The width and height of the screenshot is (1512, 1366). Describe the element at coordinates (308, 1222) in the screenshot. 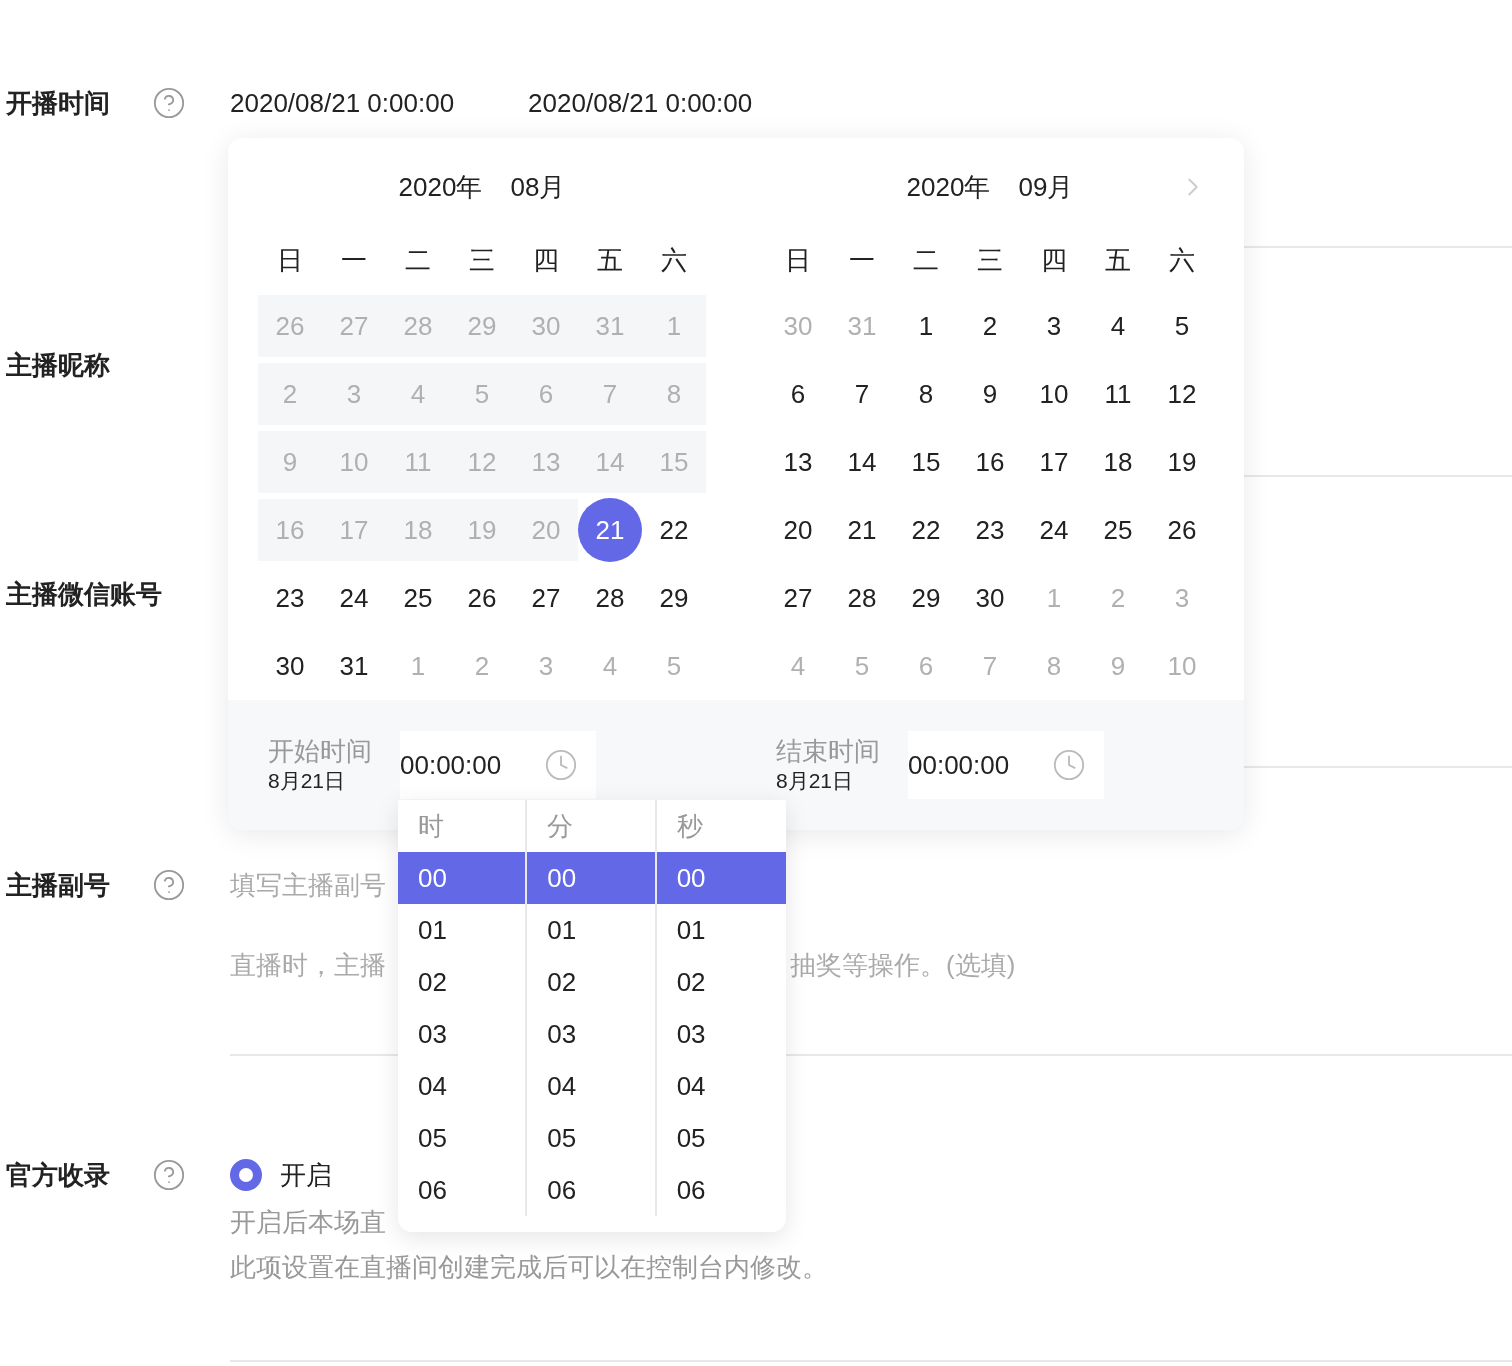

I see `description-text: 开启后本场直` at that location.